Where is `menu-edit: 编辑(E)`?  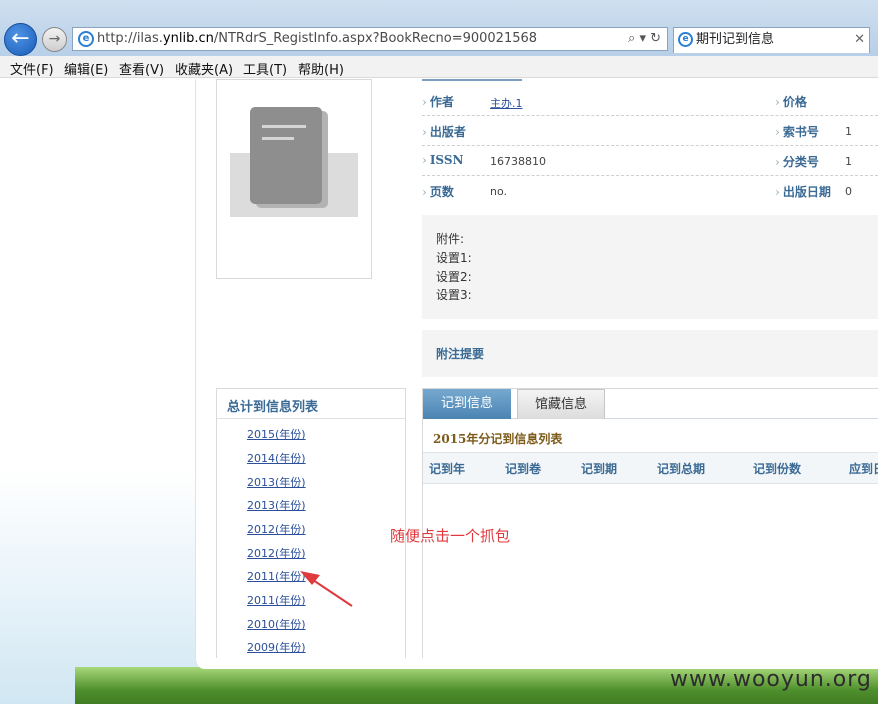
menu-edit: 编辑(E) is located at coordinates (86, 68).